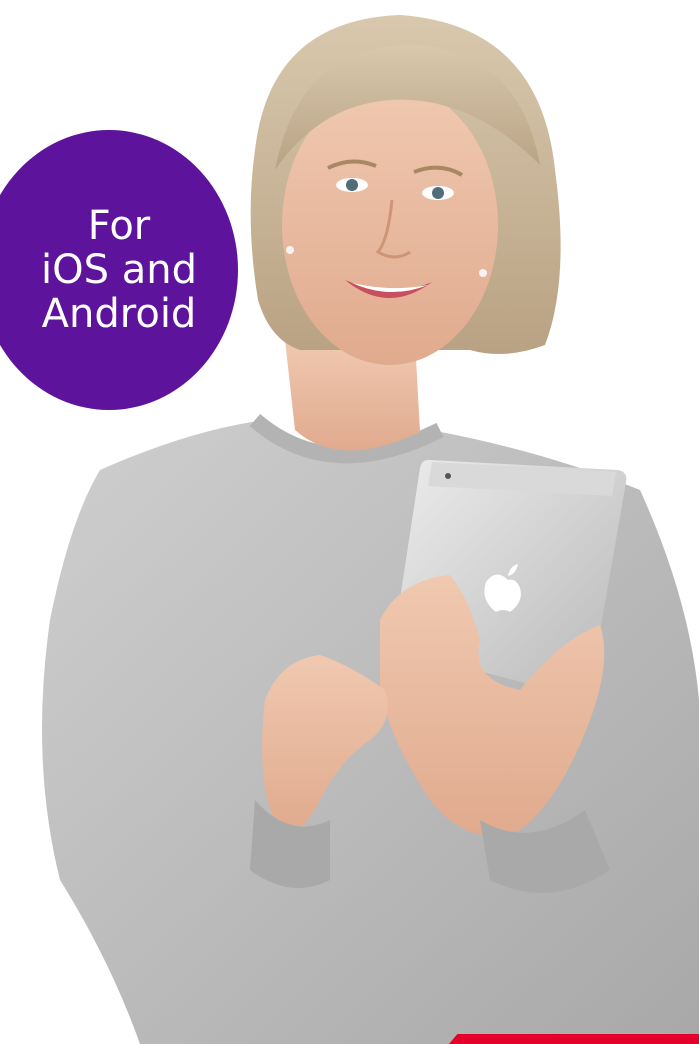 The image size is (699, 1044). What do you see at coordinates (119, 270) in the screenshot?
I see `badge-line-2: iOS and` at bounding box center [119, 270].